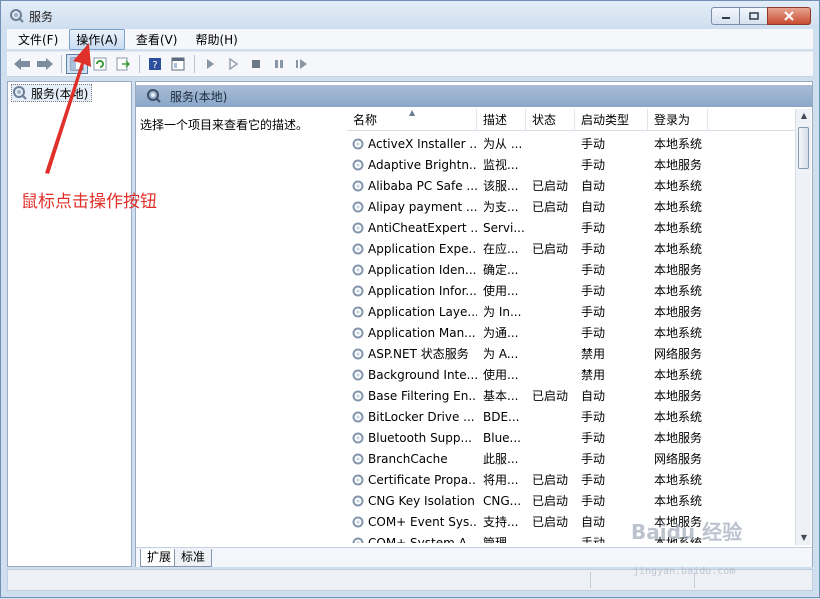  What do you see at coordinates (678, 120) in the screenshot?
I see `column-header-logon-as: 登录为` at bounding box center [678, 120].